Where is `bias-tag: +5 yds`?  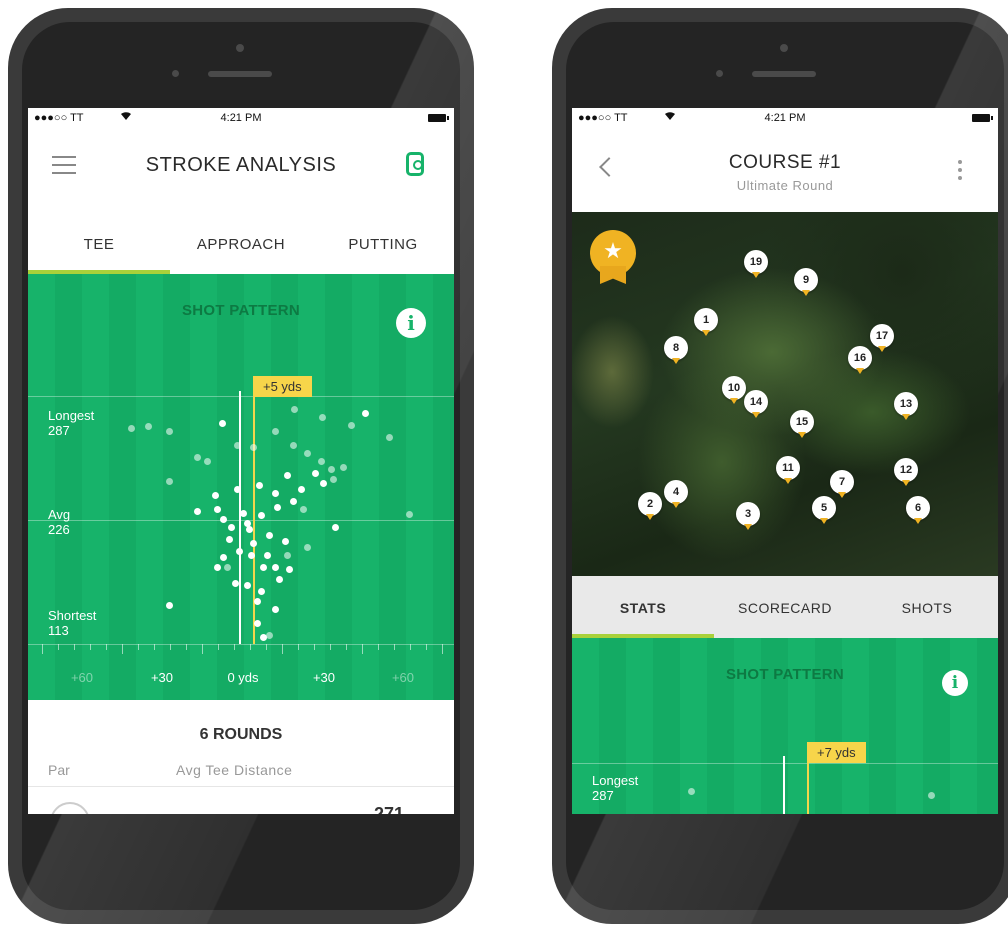
bias-tag: +5 yds is located at coordinates (282, 386).